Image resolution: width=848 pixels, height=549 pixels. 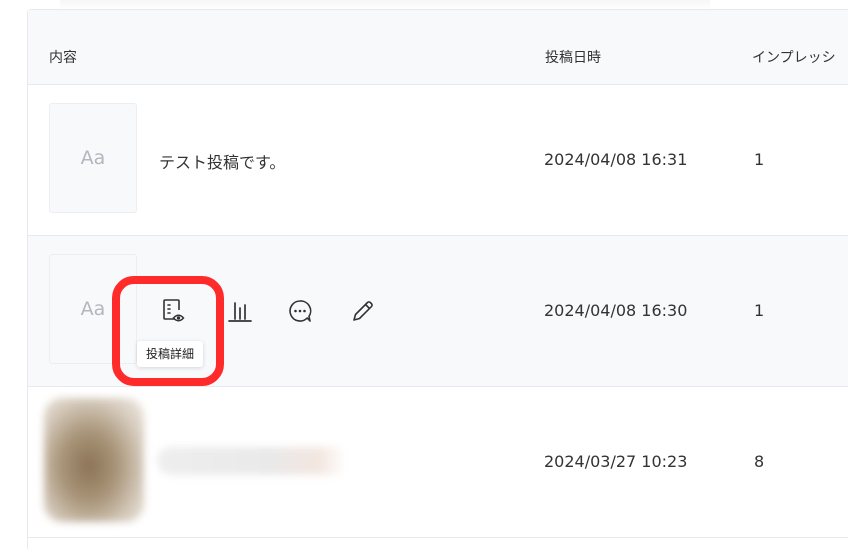 What do you see at coordinates (222, 162) in the screenshot?
I see `post-content: テスト投稿です。` at bounding box center [222, 162].